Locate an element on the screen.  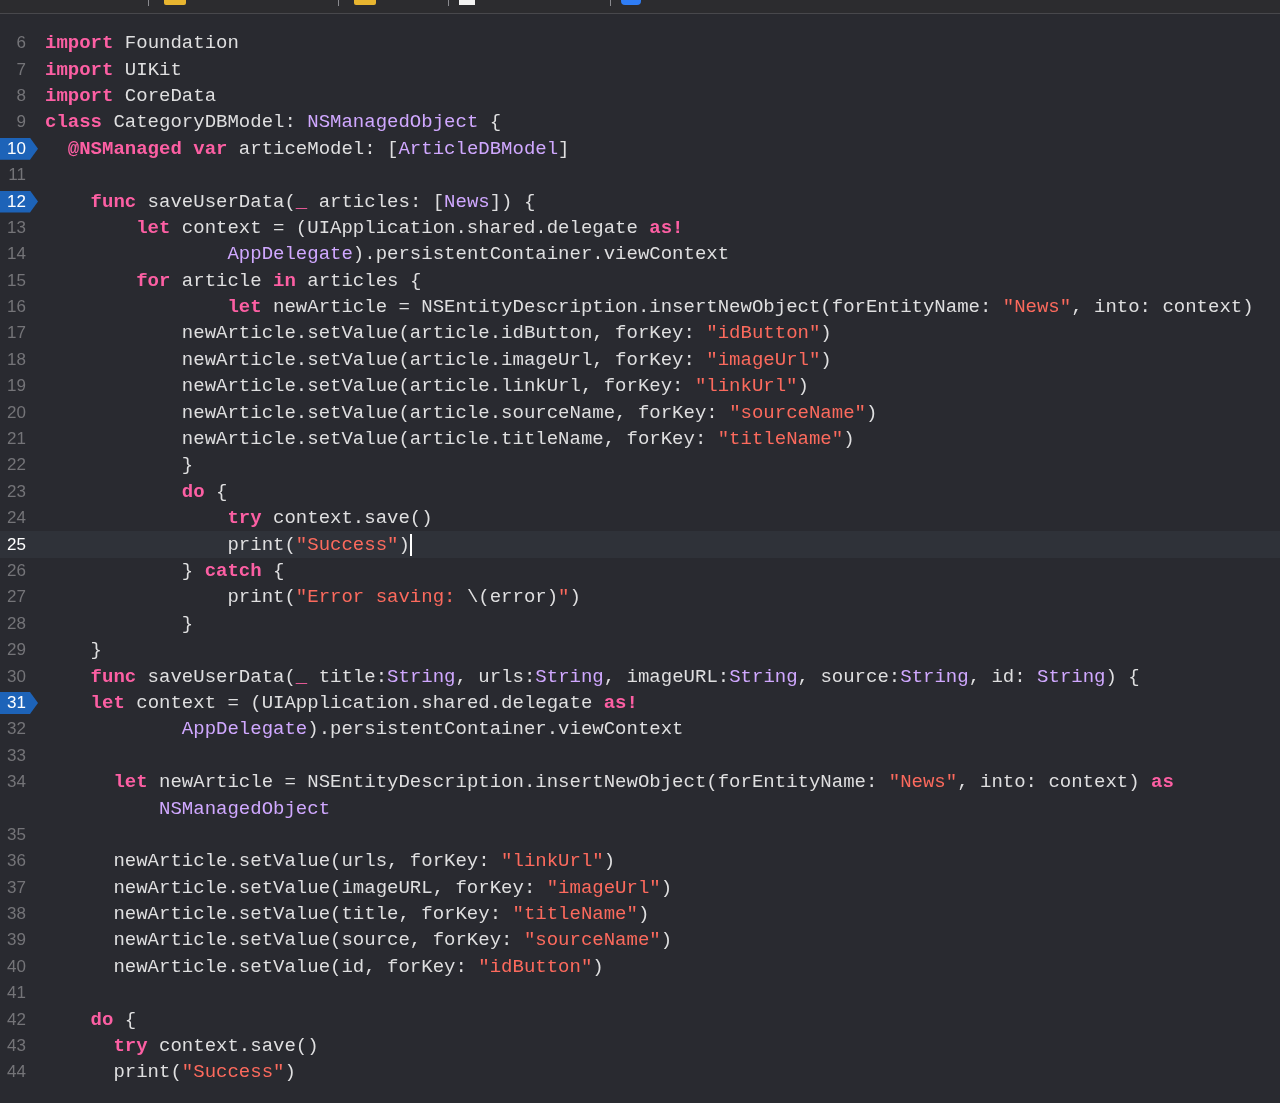
line-number: 7 is located at coordinates (20, 69).